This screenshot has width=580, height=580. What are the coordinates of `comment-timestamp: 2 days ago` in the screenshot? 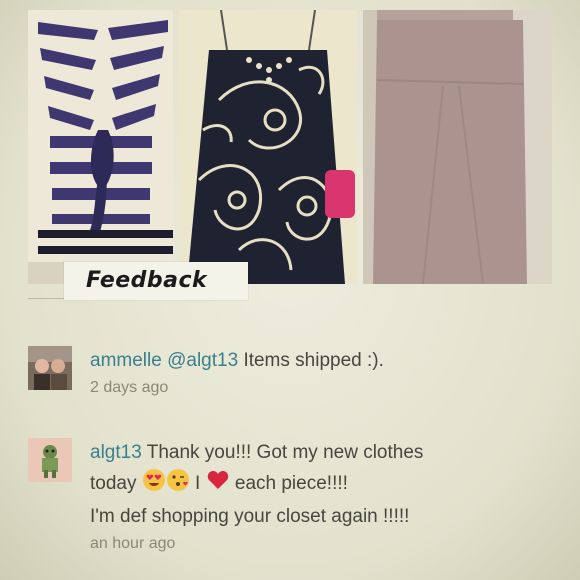 It's located at (129, 387).